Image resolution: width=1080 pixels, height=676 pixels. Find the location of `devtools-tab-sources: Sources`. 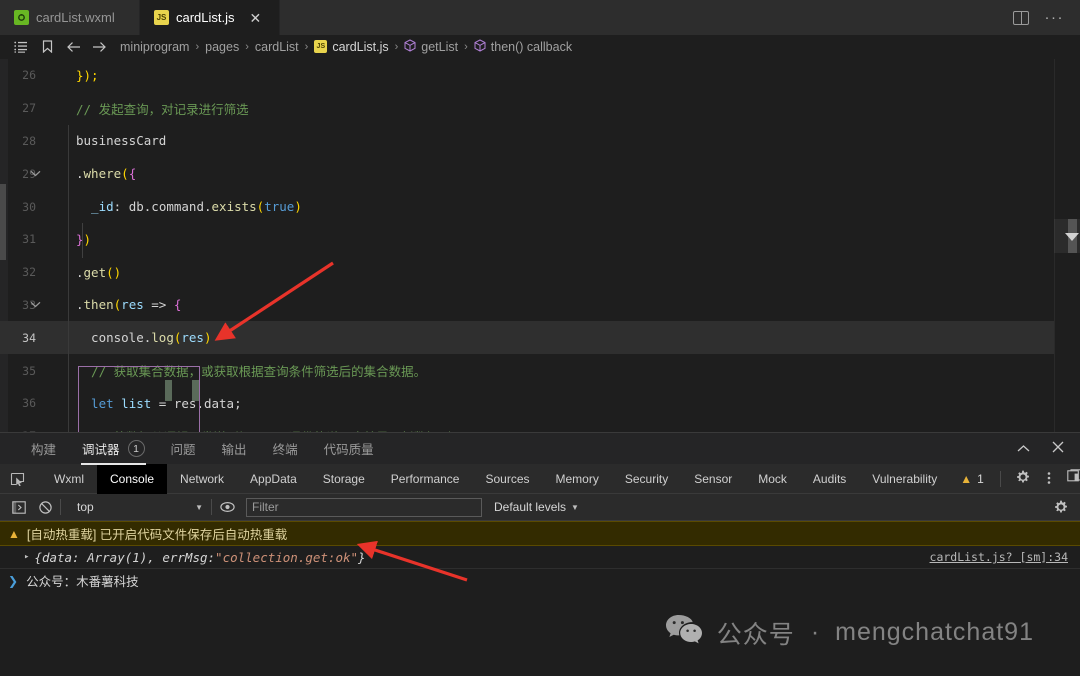

devtools-tab-sources: Sources is located at coordinates (507, 479).